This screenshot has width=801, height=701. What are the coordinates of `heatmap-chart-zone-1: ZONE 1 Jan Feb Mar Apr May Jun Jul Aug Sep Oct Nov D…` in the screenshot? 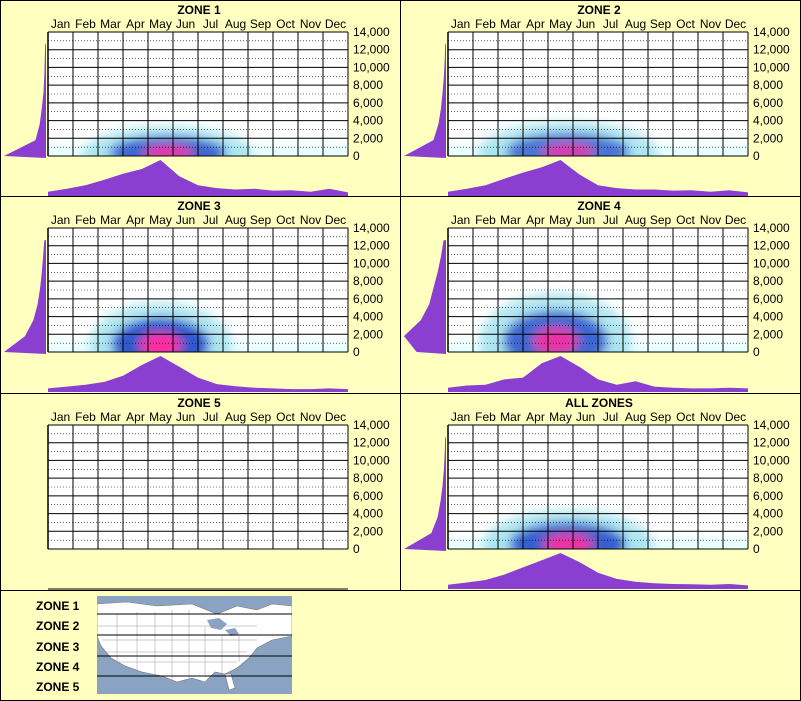 It's located at (197, 99).